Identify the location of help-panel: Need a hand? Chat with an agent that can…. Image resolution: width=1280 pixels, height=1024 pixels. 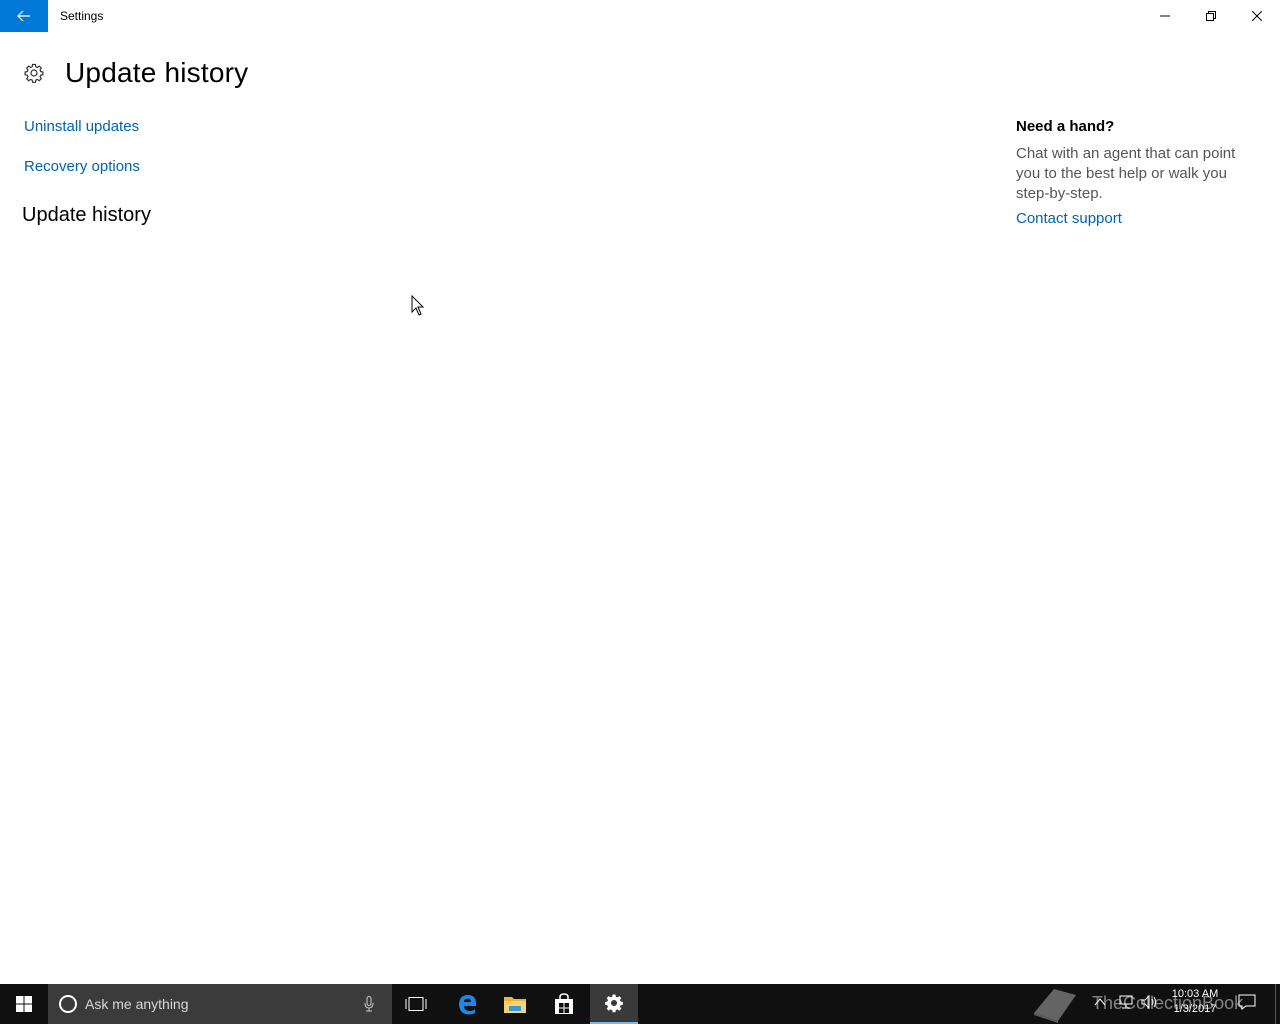
(1136, 173).